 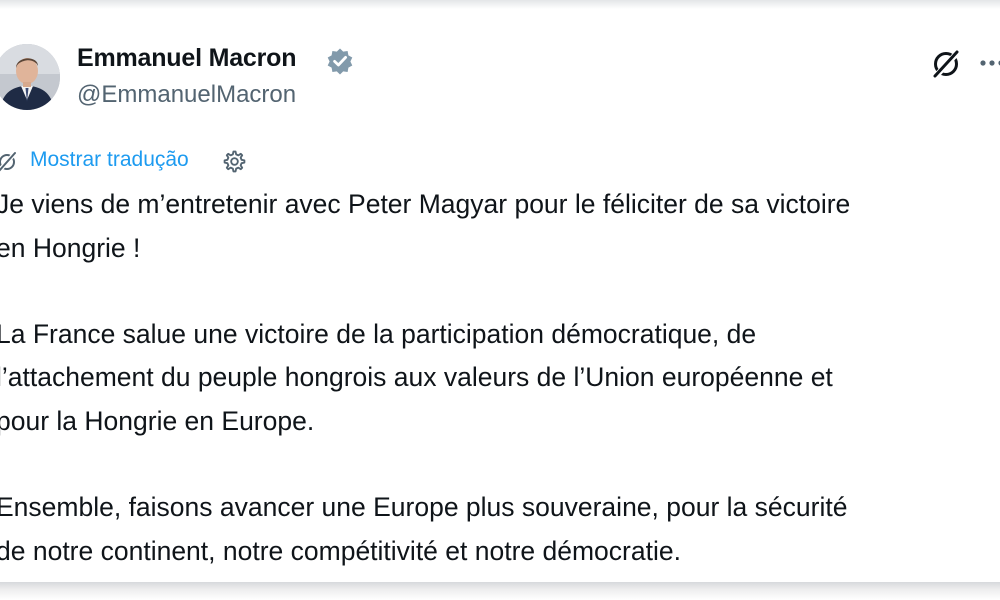 I want to click on top-edge-shadow, so click(x=500, y=4).